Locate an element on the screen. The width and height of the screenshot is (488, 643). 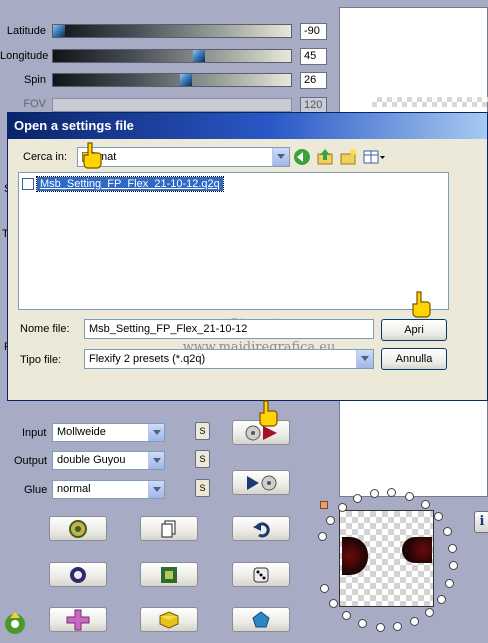
filetype-label: Tipo file: is located at coordinates (41, 360).